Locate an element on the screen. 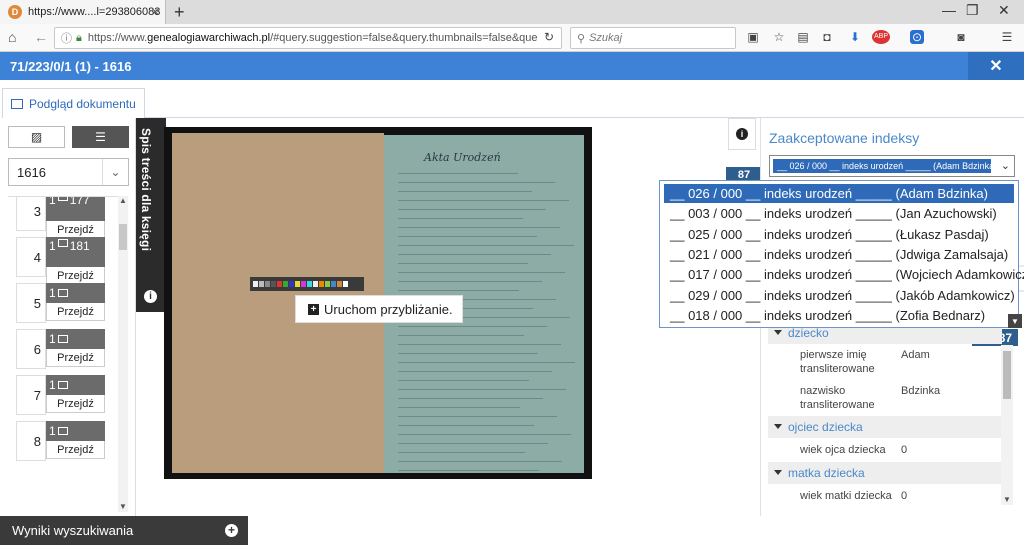 This screenshot has height=545, width=1024. search-results-bar: Wyniki wyszukiwania + is located at coordinates (124, 530).